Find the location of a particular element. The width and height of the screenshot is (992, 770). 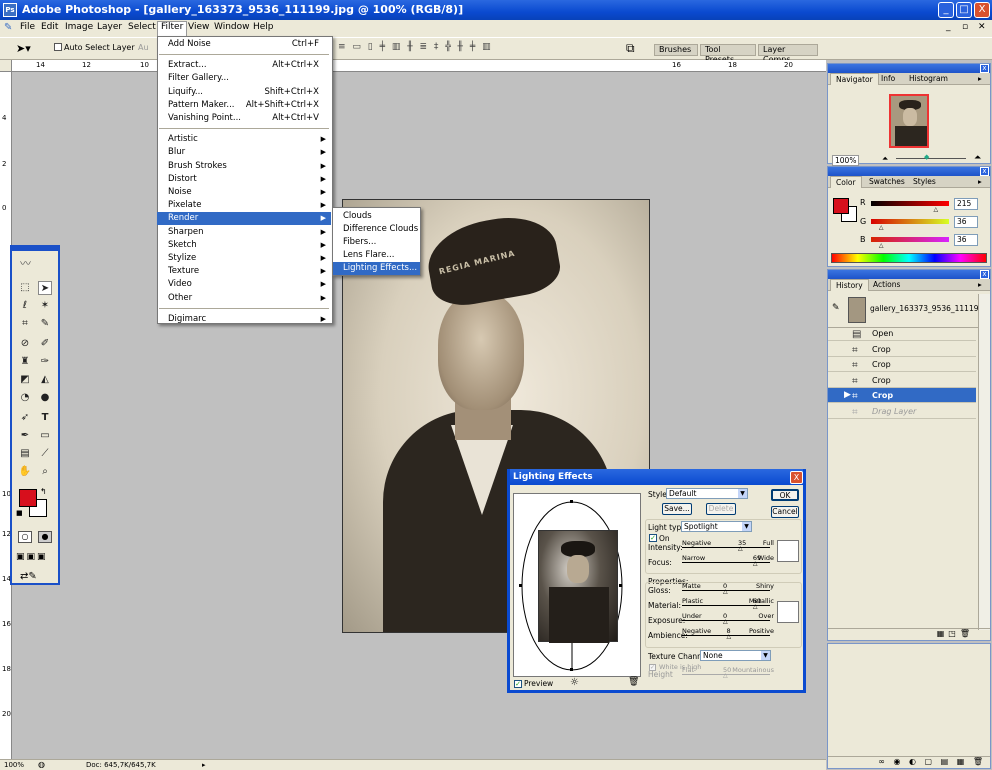

light-type-dropdown-icon: ▼ is located at coordinates (746, 526).